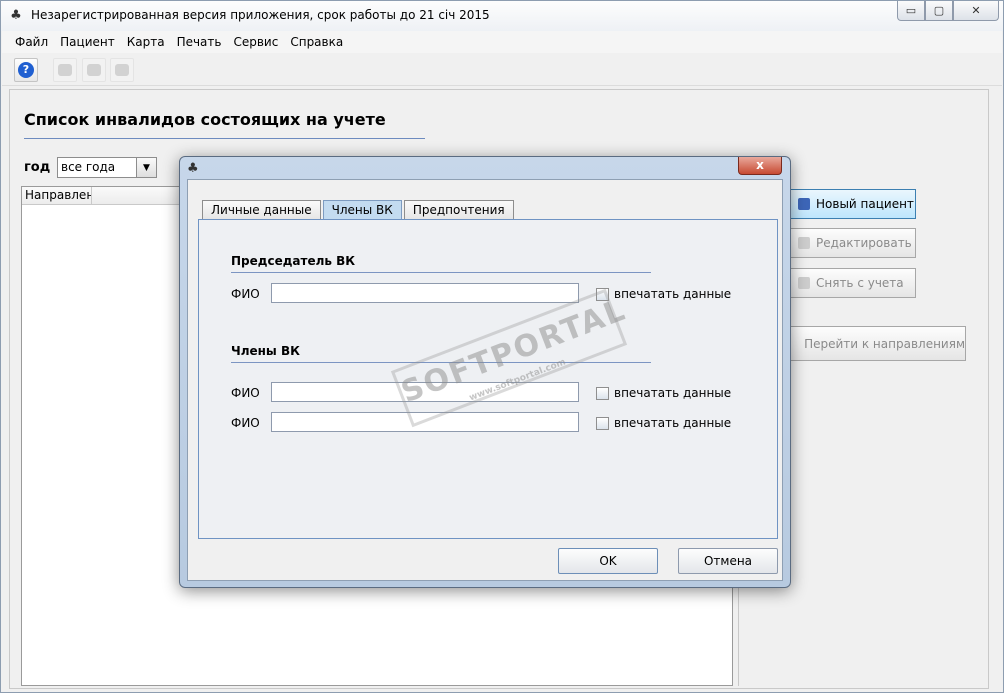  I want to click on shield-icon, so click(122, 70).